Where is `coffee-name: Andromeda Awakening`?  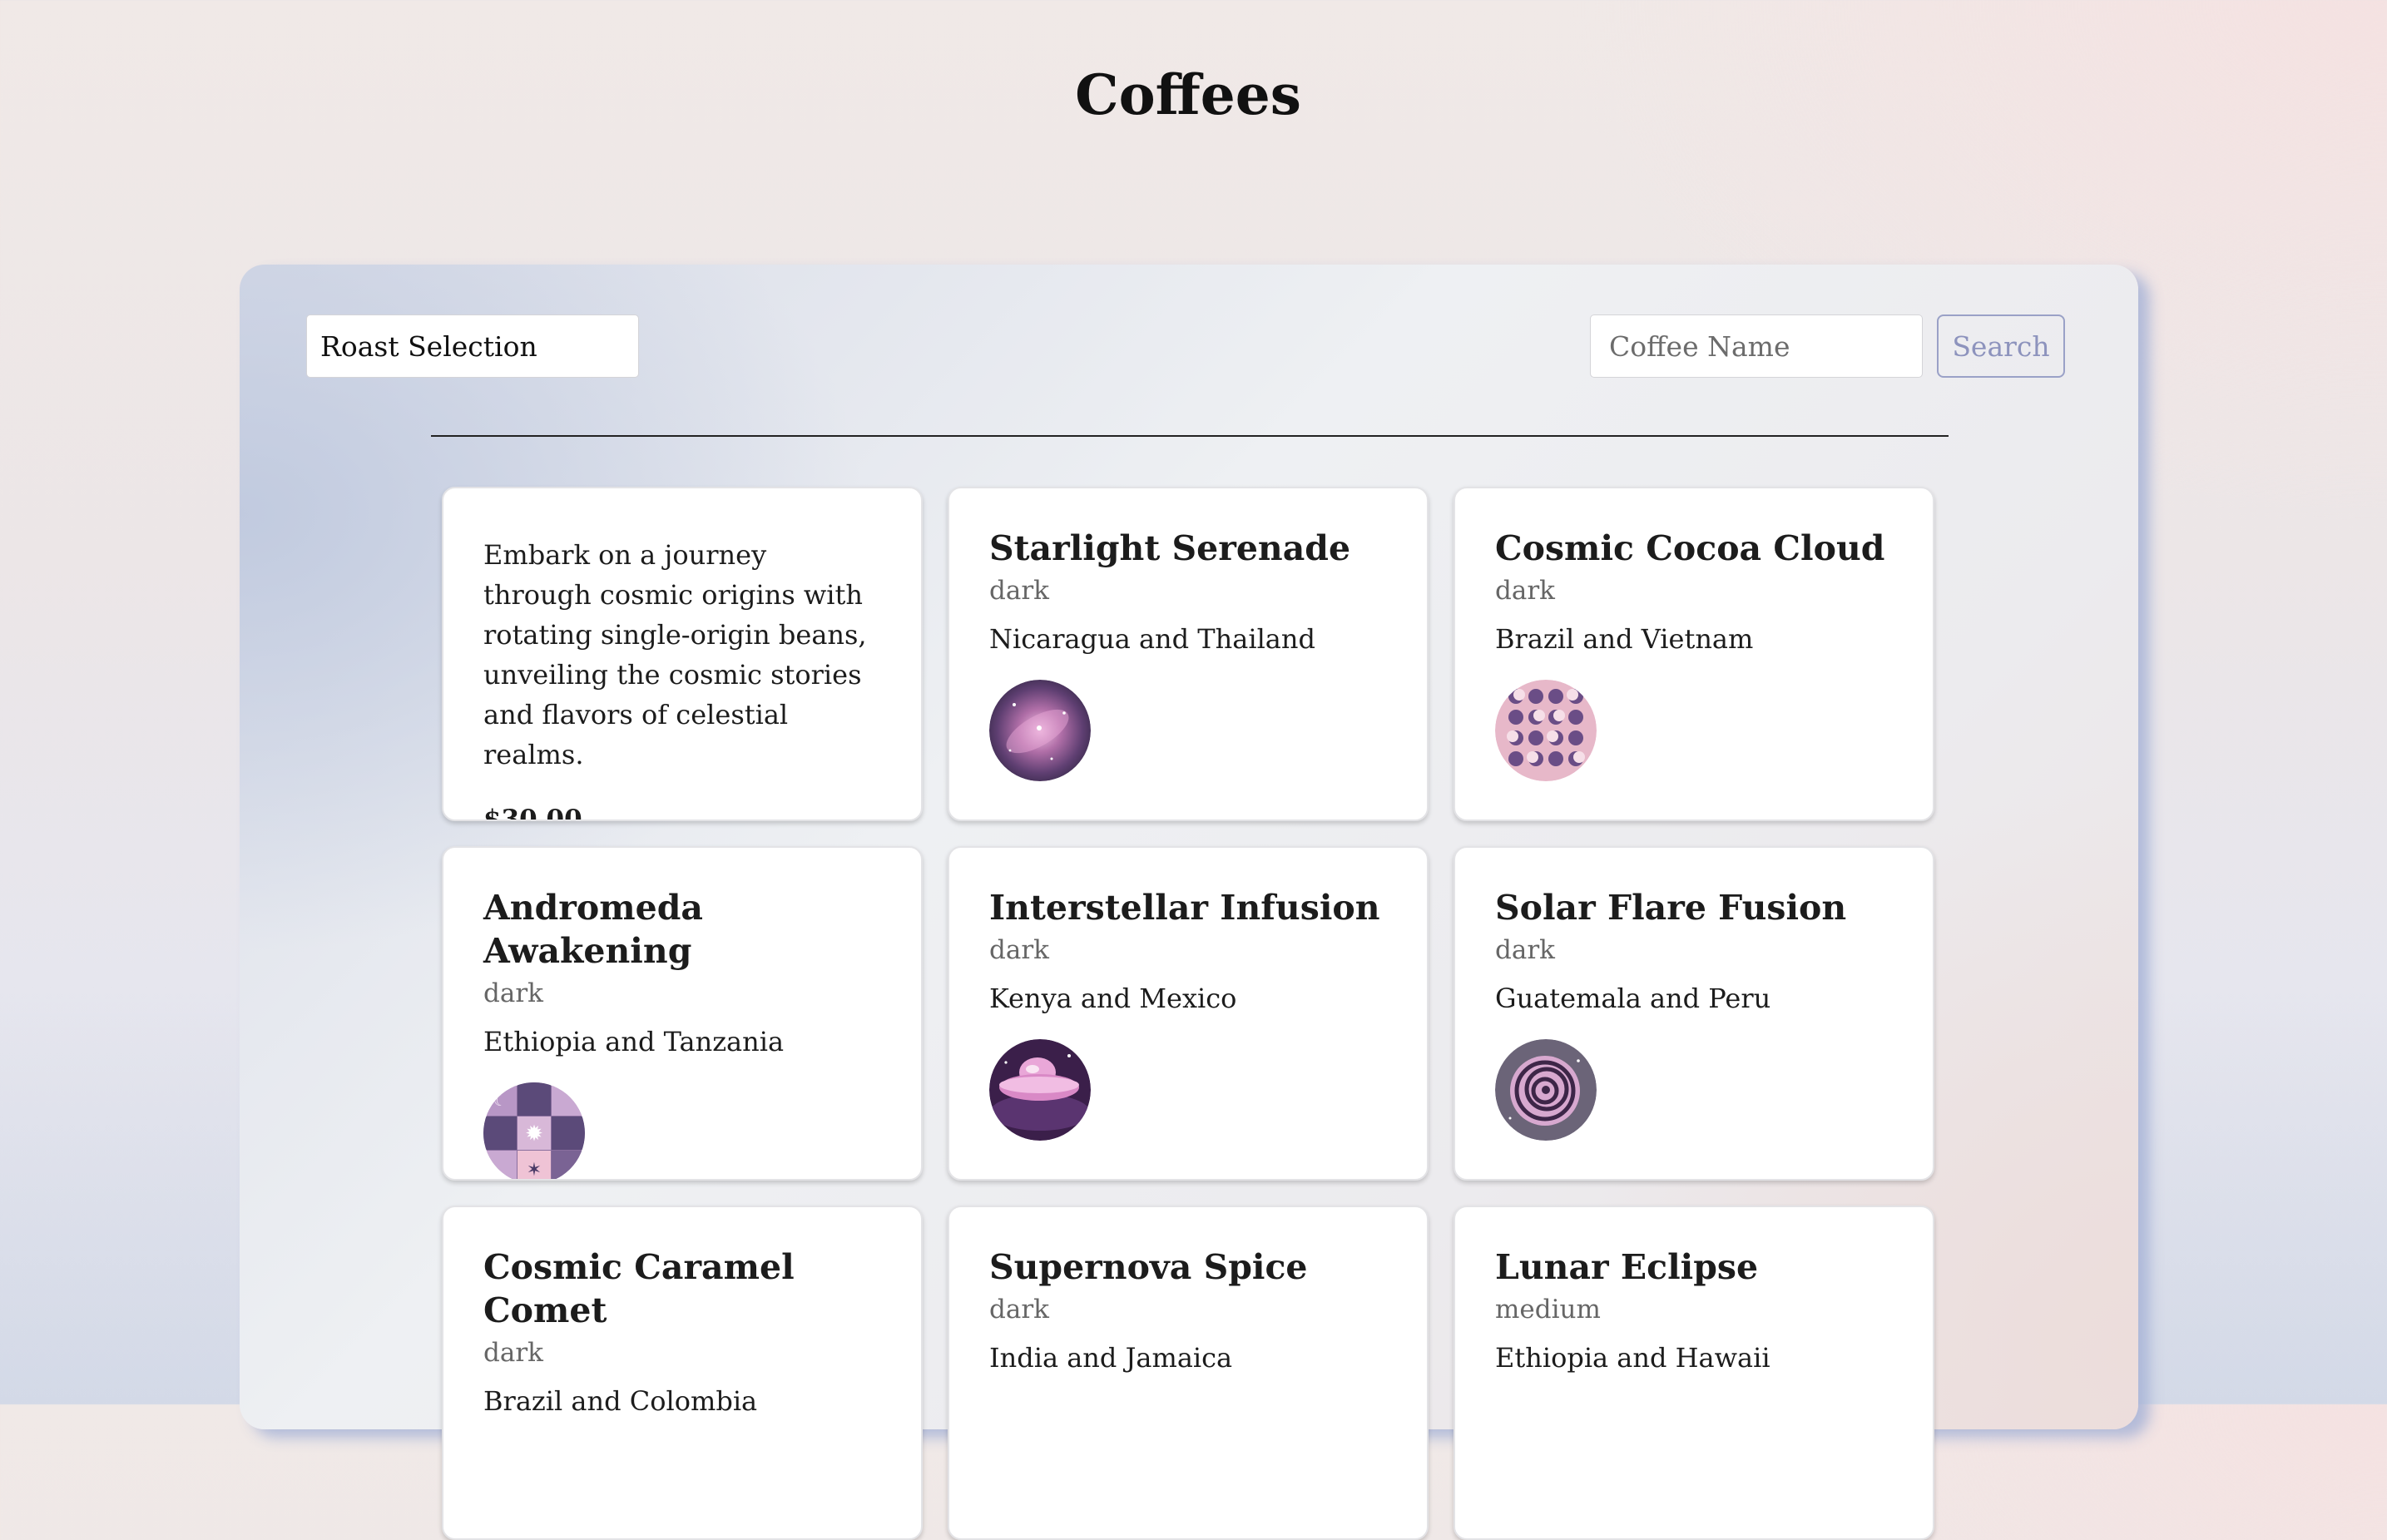
coffee-name: Andromeda Awakening is located at coordinates (593, 929).